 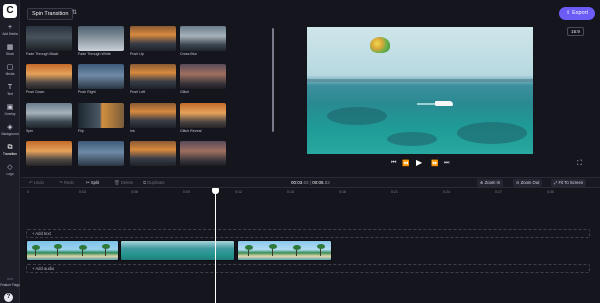 What do you see at coordinates (186, 192) in the screenshot?
I see `ruler-tick: 0:09` at bounding box center [186, 192].